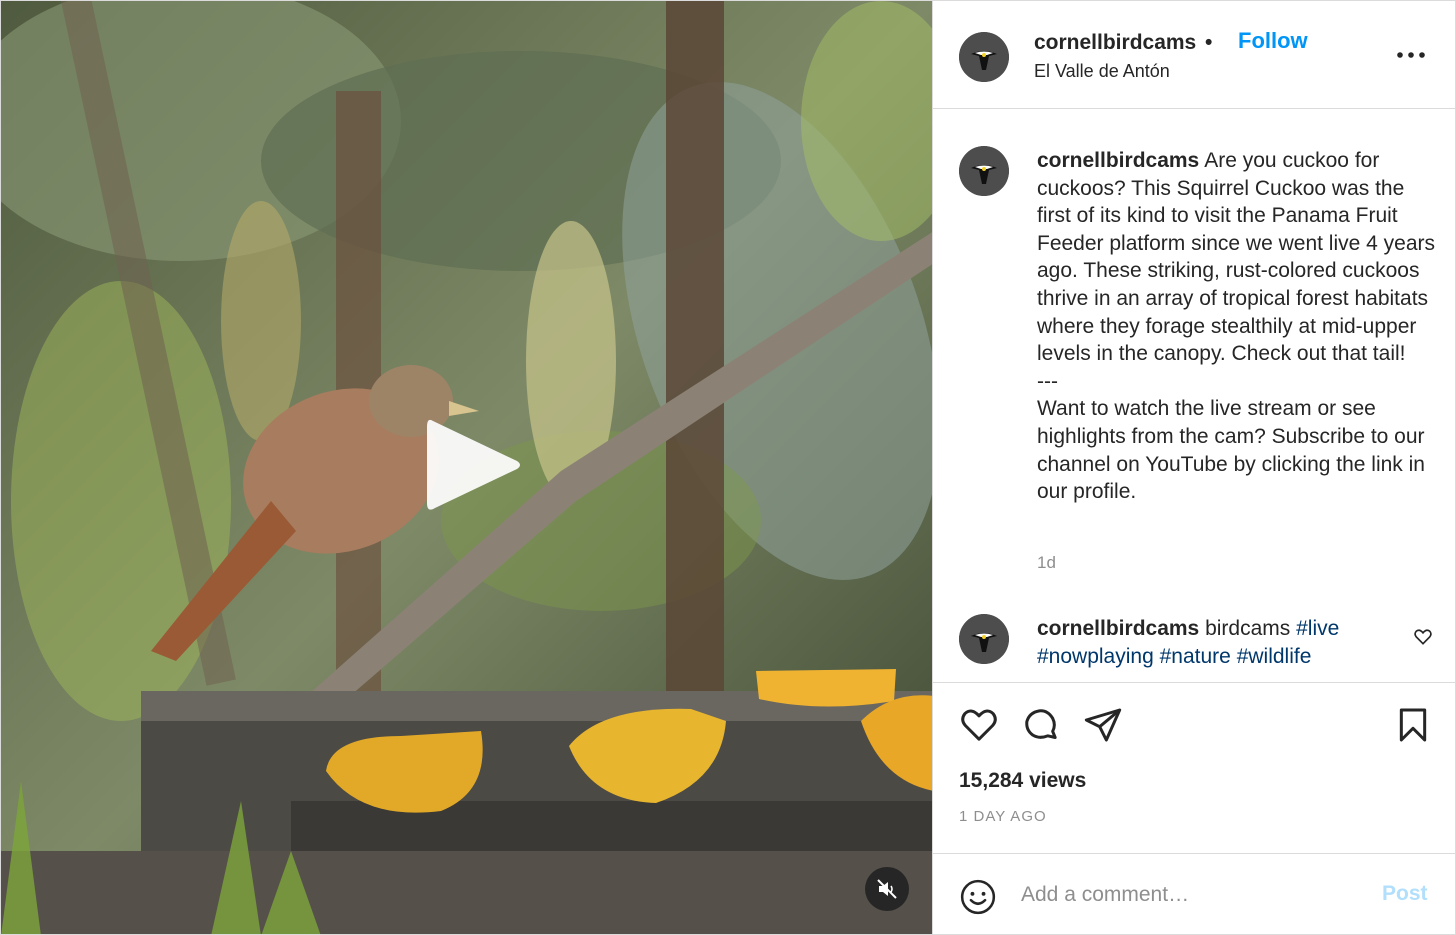 Image resolution: width=1456 pixels, height=935 pixels. Describe the element at coordinates (1118, 160) in the screenshot. I see `caption-username: cornellbirdcams` at that location.